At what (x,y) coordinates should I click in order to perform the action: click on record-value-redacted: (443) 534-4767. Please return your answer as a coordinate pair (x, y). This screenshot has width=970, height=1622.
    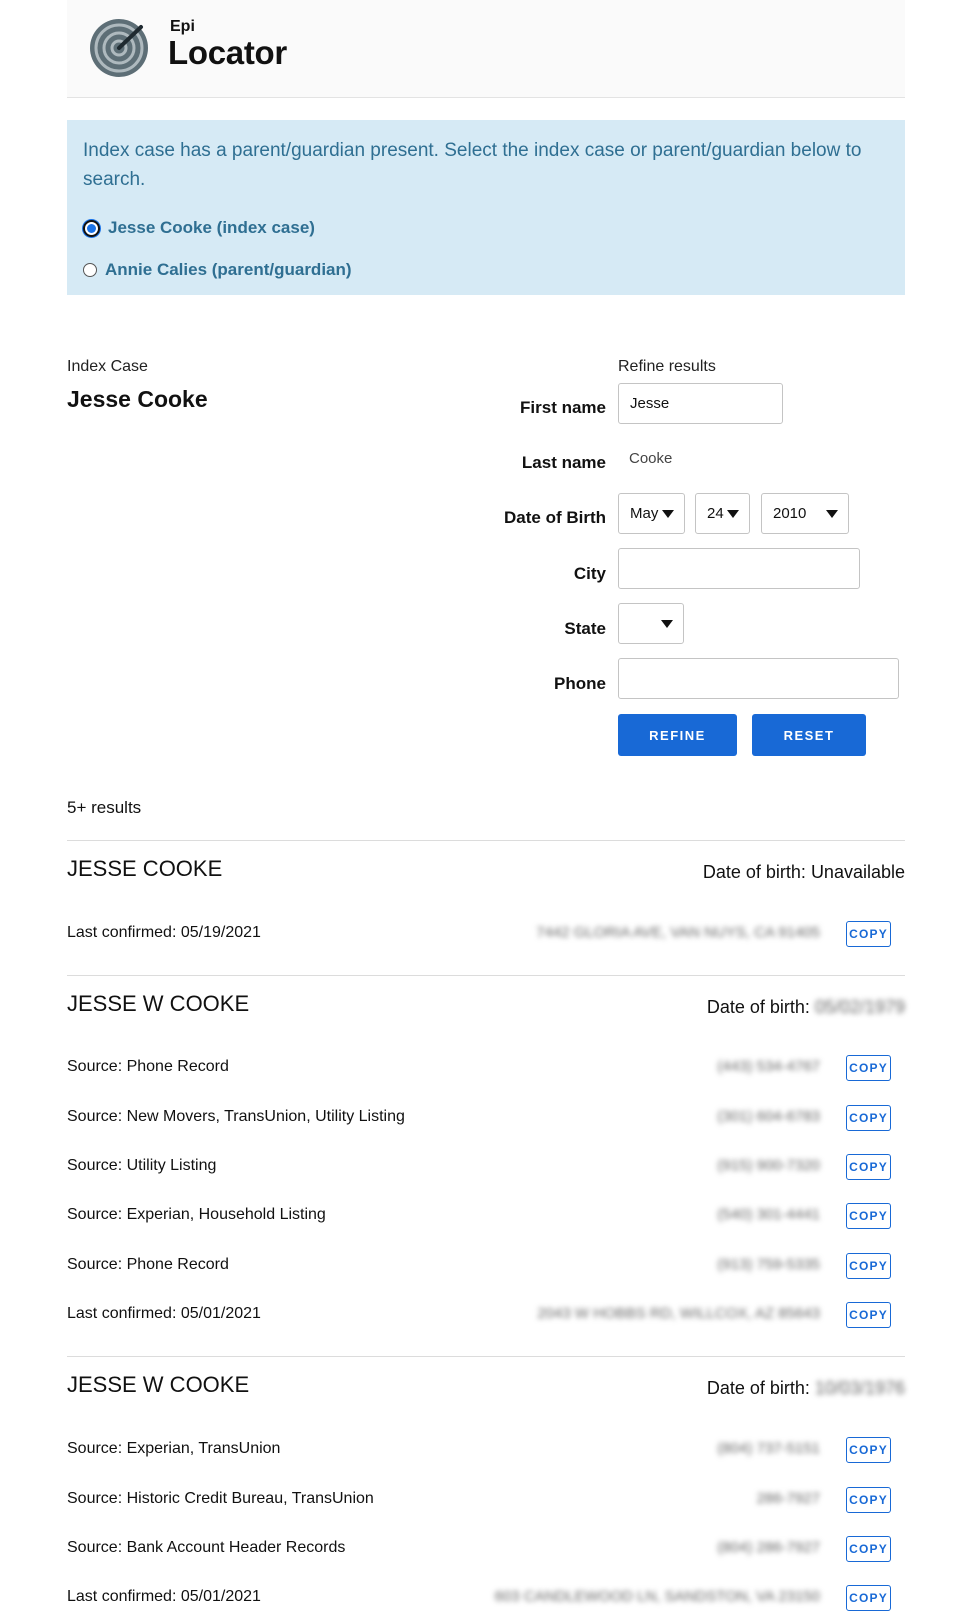
    Looking at the image, I should click on (768, 1066).